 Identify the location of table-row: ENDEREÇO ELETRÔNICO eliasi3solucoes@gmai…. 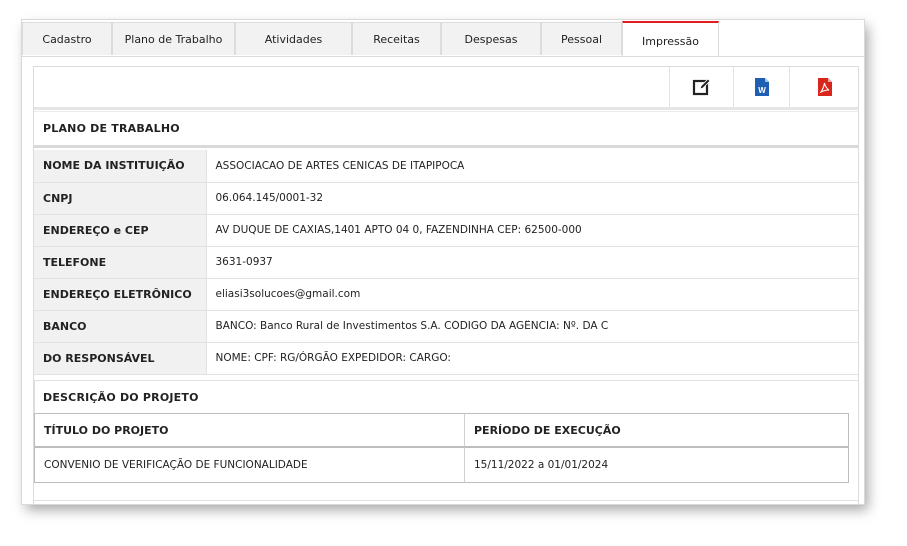
(446, 294).